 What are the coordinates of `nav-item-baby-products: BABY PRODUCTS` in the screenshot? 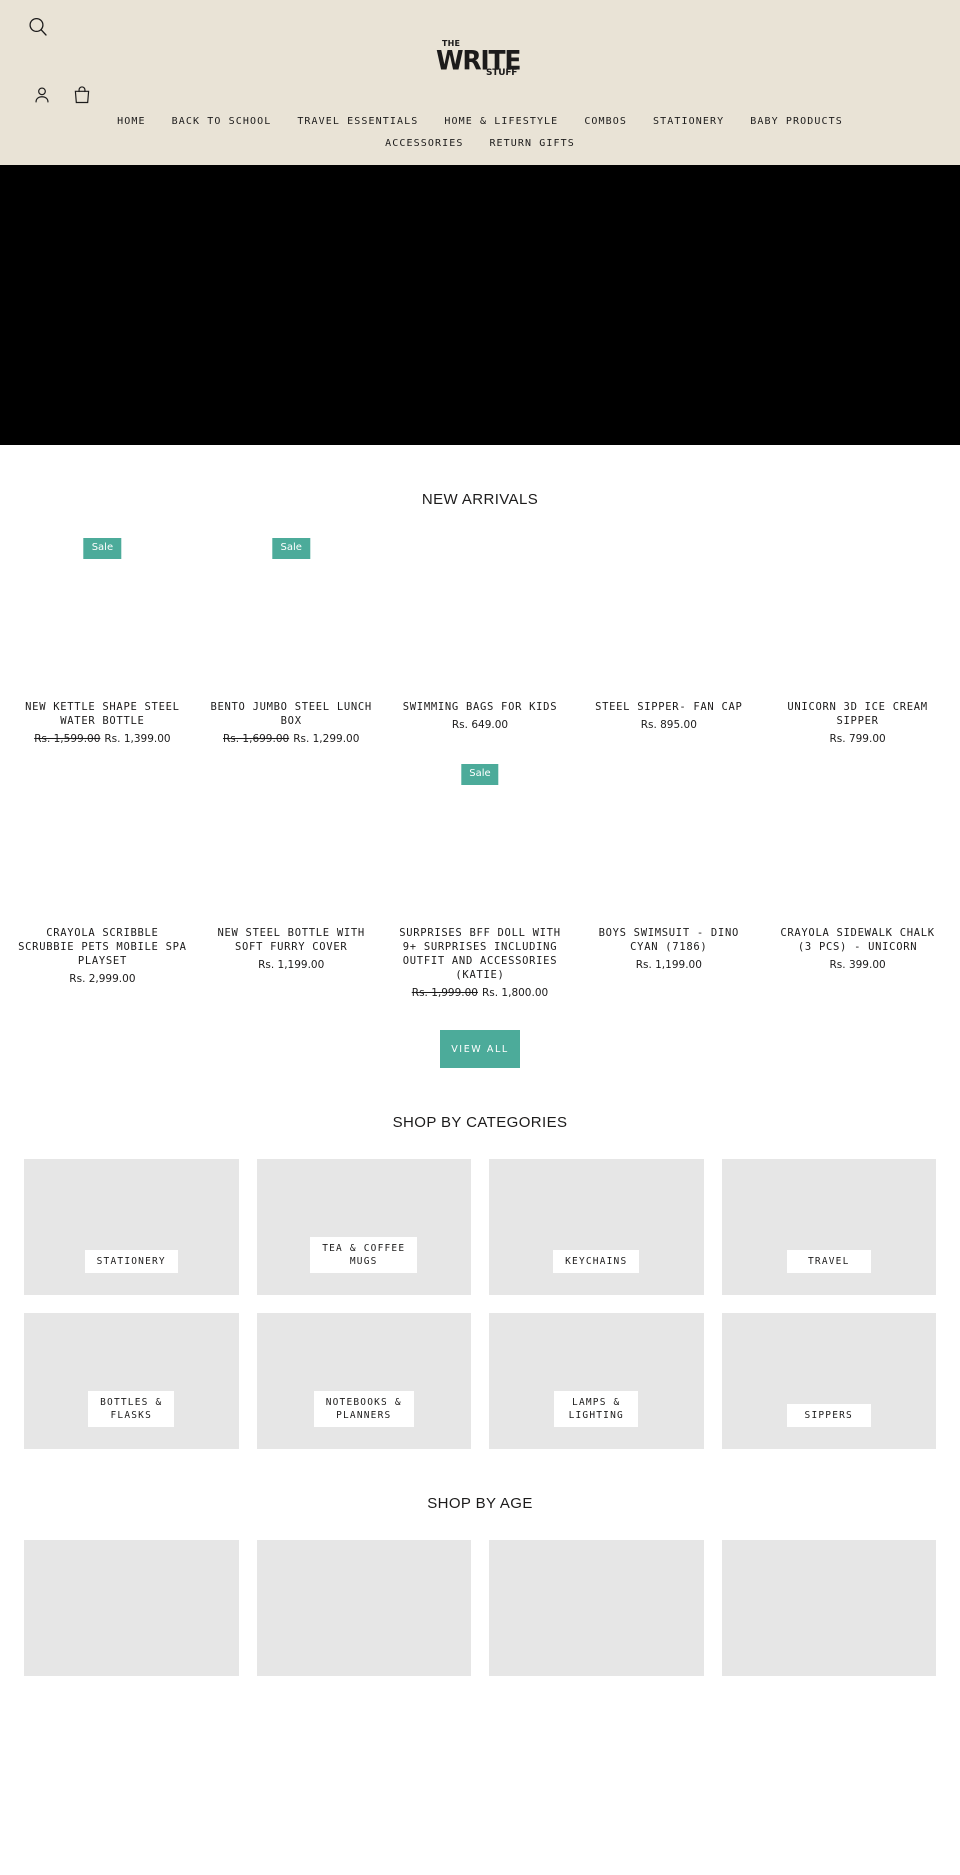 It's located at (796, 121).